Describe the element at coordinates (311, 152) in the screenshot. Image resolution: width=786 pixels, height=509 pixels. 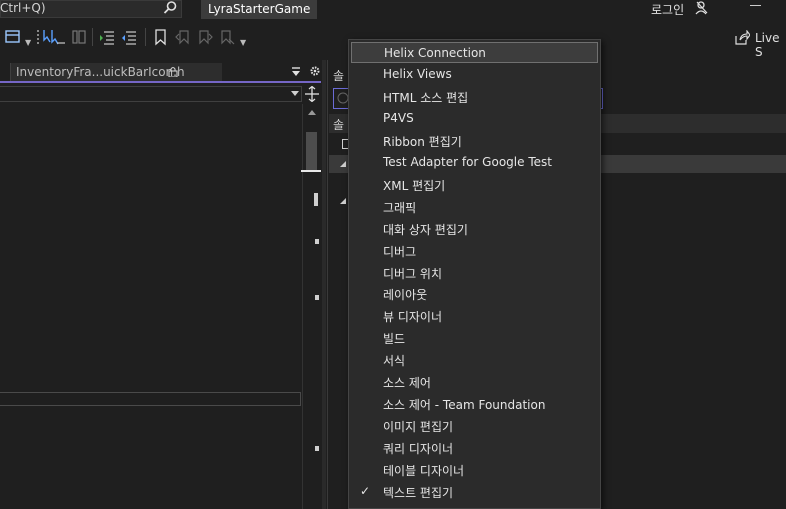
I see `scrollbar-thumb` at that location.